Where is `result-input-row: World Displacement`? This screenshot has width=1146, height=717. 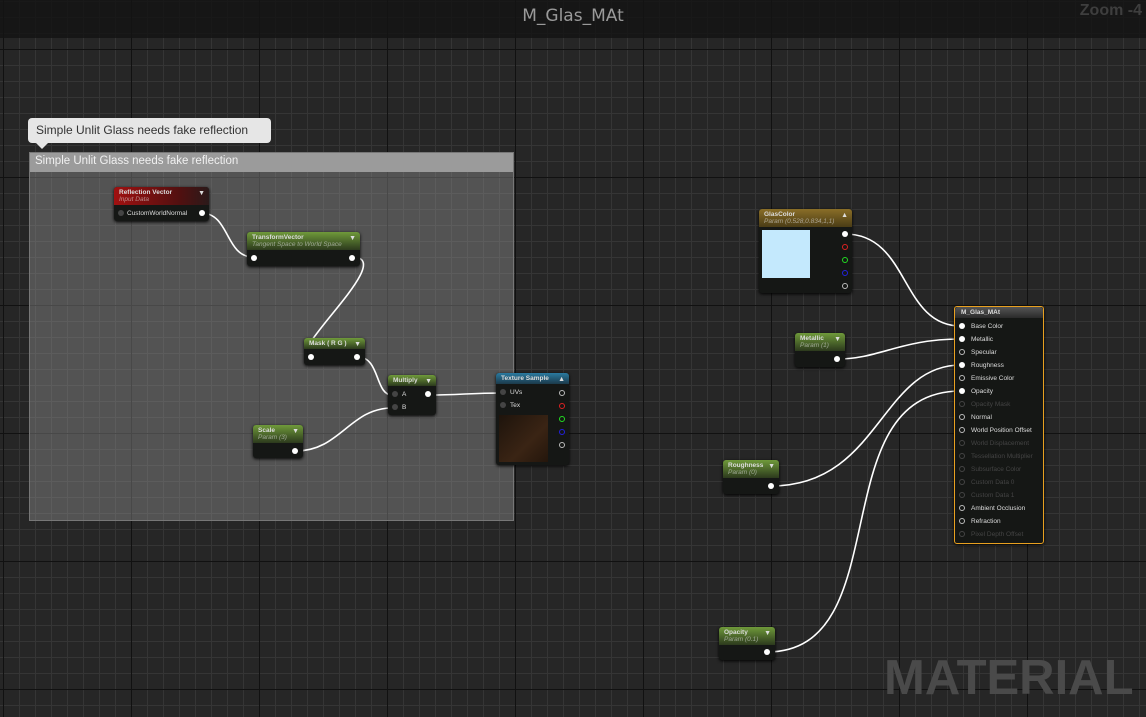
result-input-row: World Displacement is located at coordinates (999, 443).